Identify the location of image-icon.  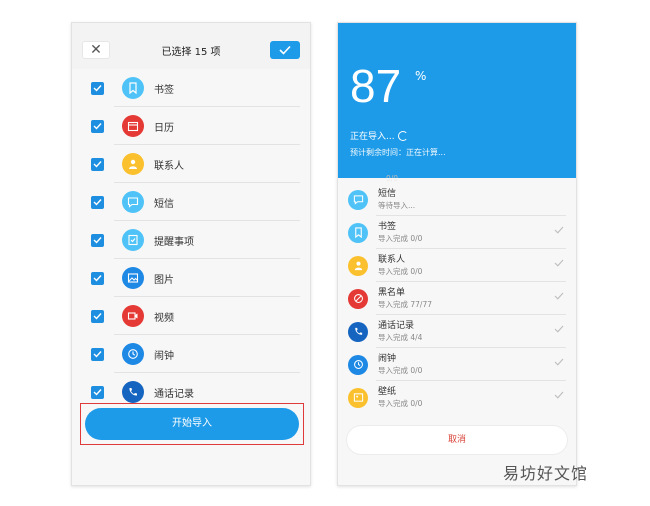
(133, 278).